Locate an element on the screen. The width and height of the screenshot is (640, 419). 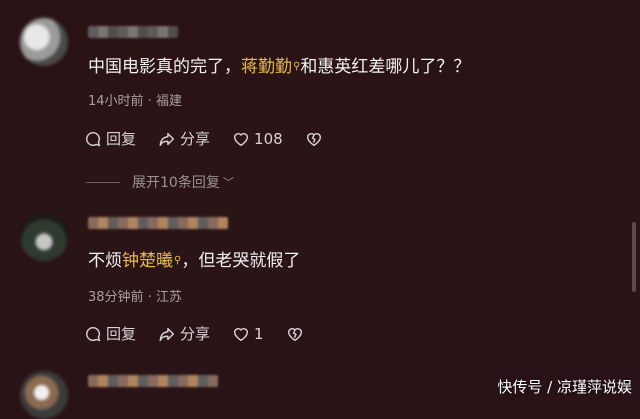
like-button: 1 is located at coordinates (248, 334).